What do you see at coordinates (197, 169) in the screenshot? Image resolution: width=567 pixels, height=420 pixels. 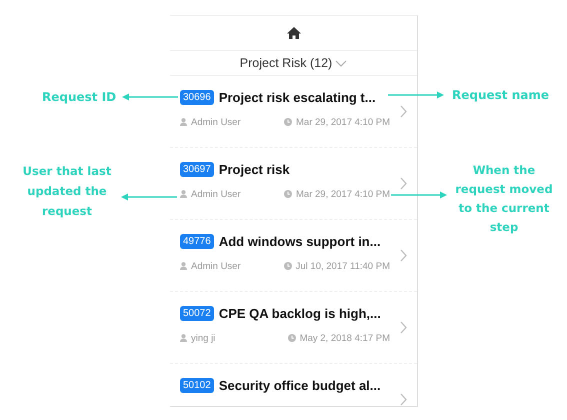 I see `request-id-badge: 30697` at bounding box center [197, 169].